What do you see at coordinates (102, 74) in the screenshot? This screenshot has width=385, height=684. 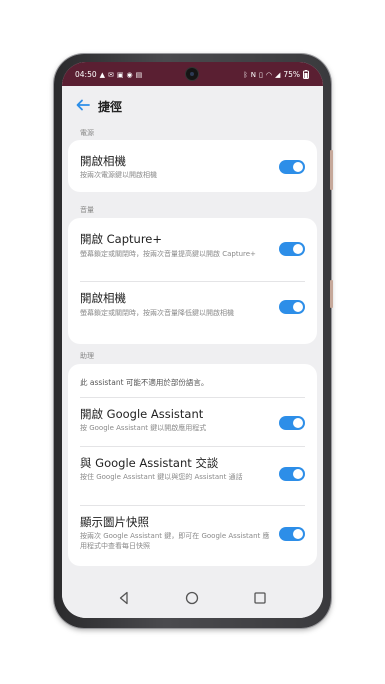 I see `warning-icon: ▲` at bounding box center [102, 74].